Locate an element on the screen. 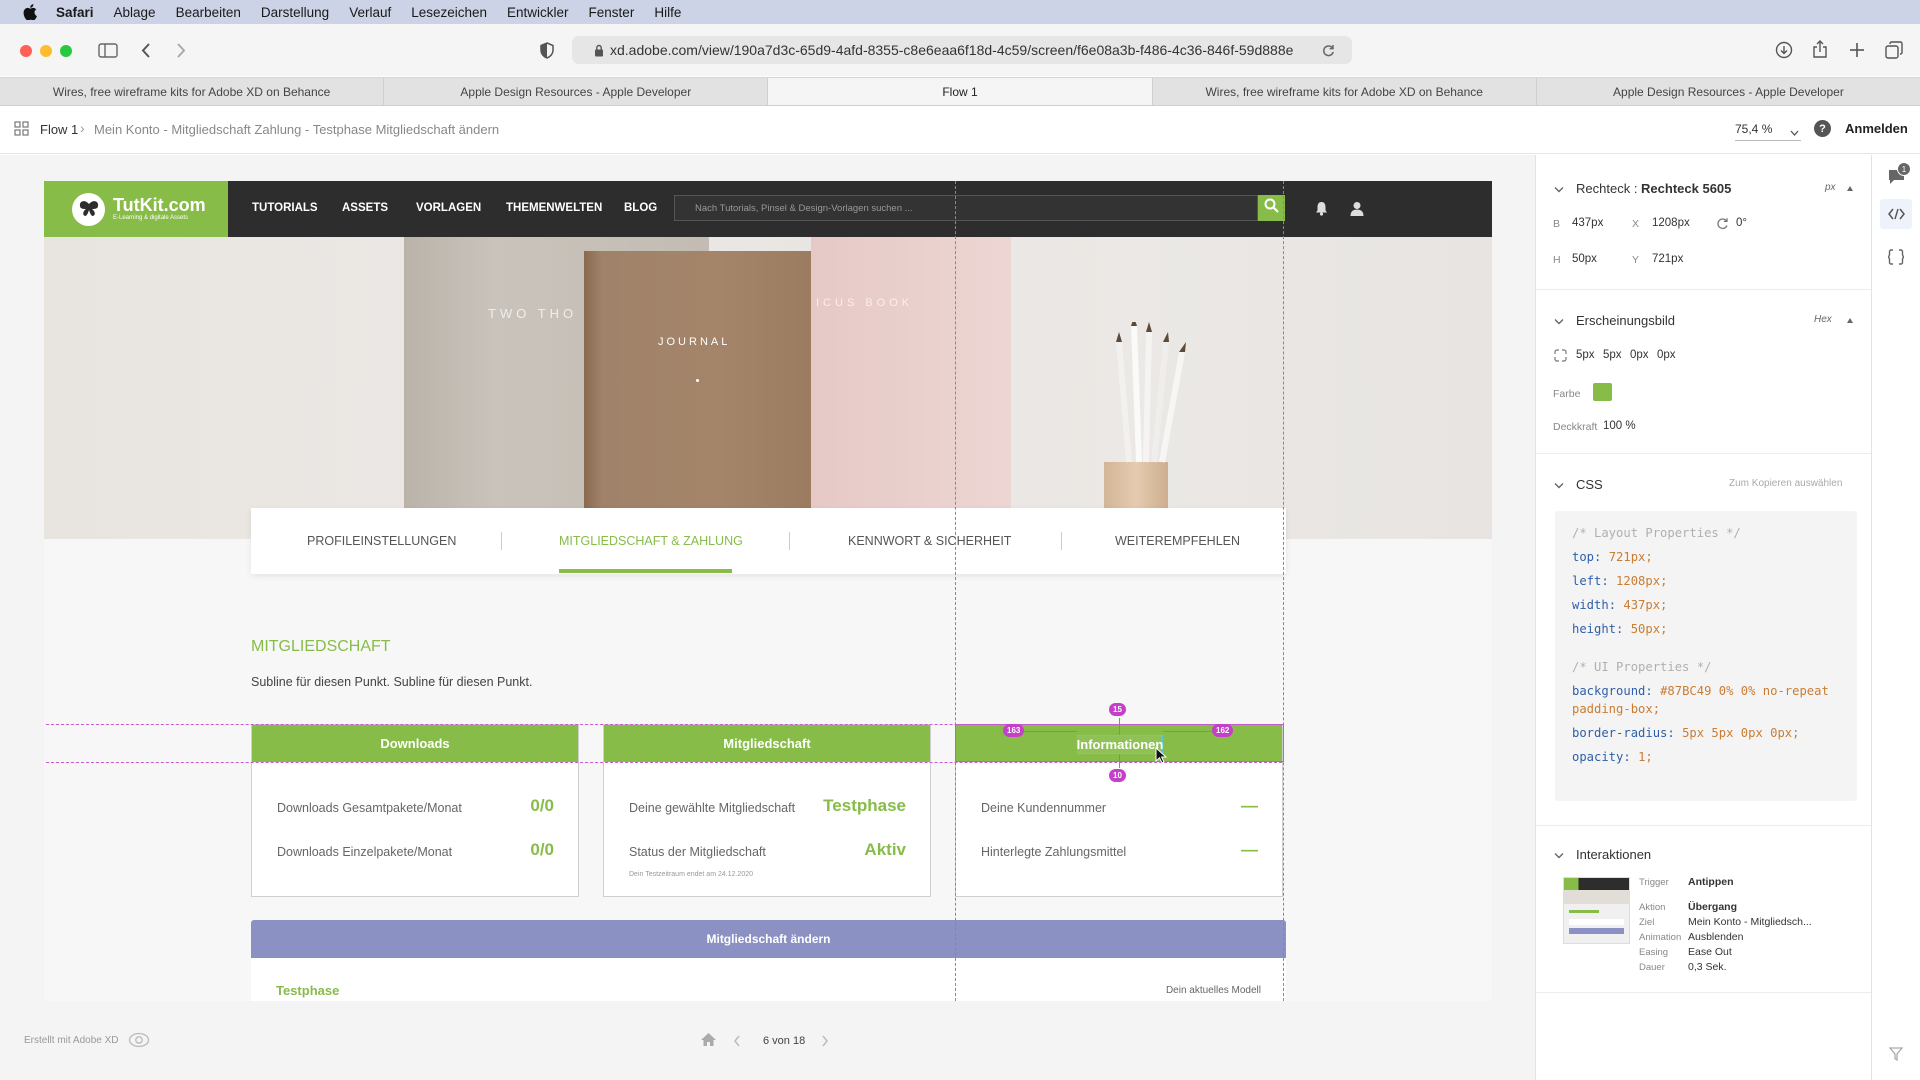 This screenshot has width=1920, height=1080. guide-vertical is located at coordinates (1283, 591).